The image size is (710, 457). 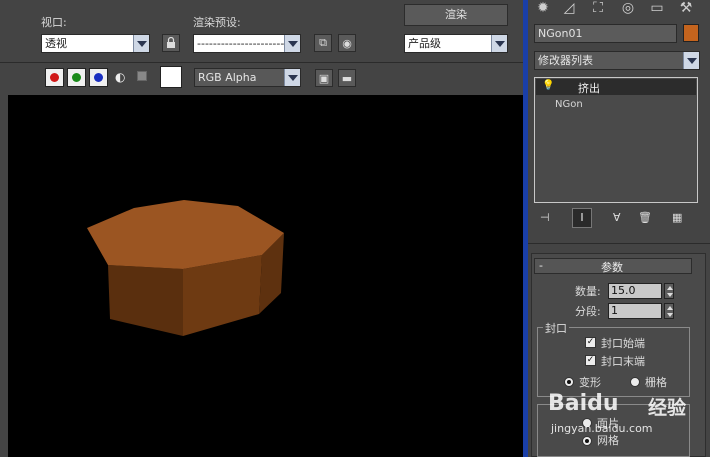 I want to click on green-dot-icon, so click(x=76, y=77).